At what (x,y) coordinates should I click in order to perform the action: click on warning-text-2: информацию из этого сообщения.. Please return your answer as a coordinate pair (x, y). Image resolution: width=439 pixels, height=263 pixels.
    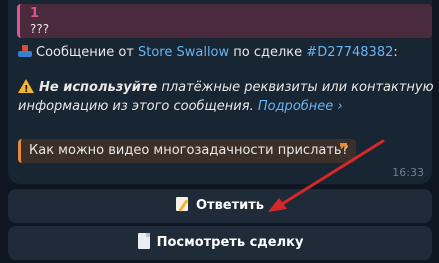
    Looking at the image, I should click on (138, 106).